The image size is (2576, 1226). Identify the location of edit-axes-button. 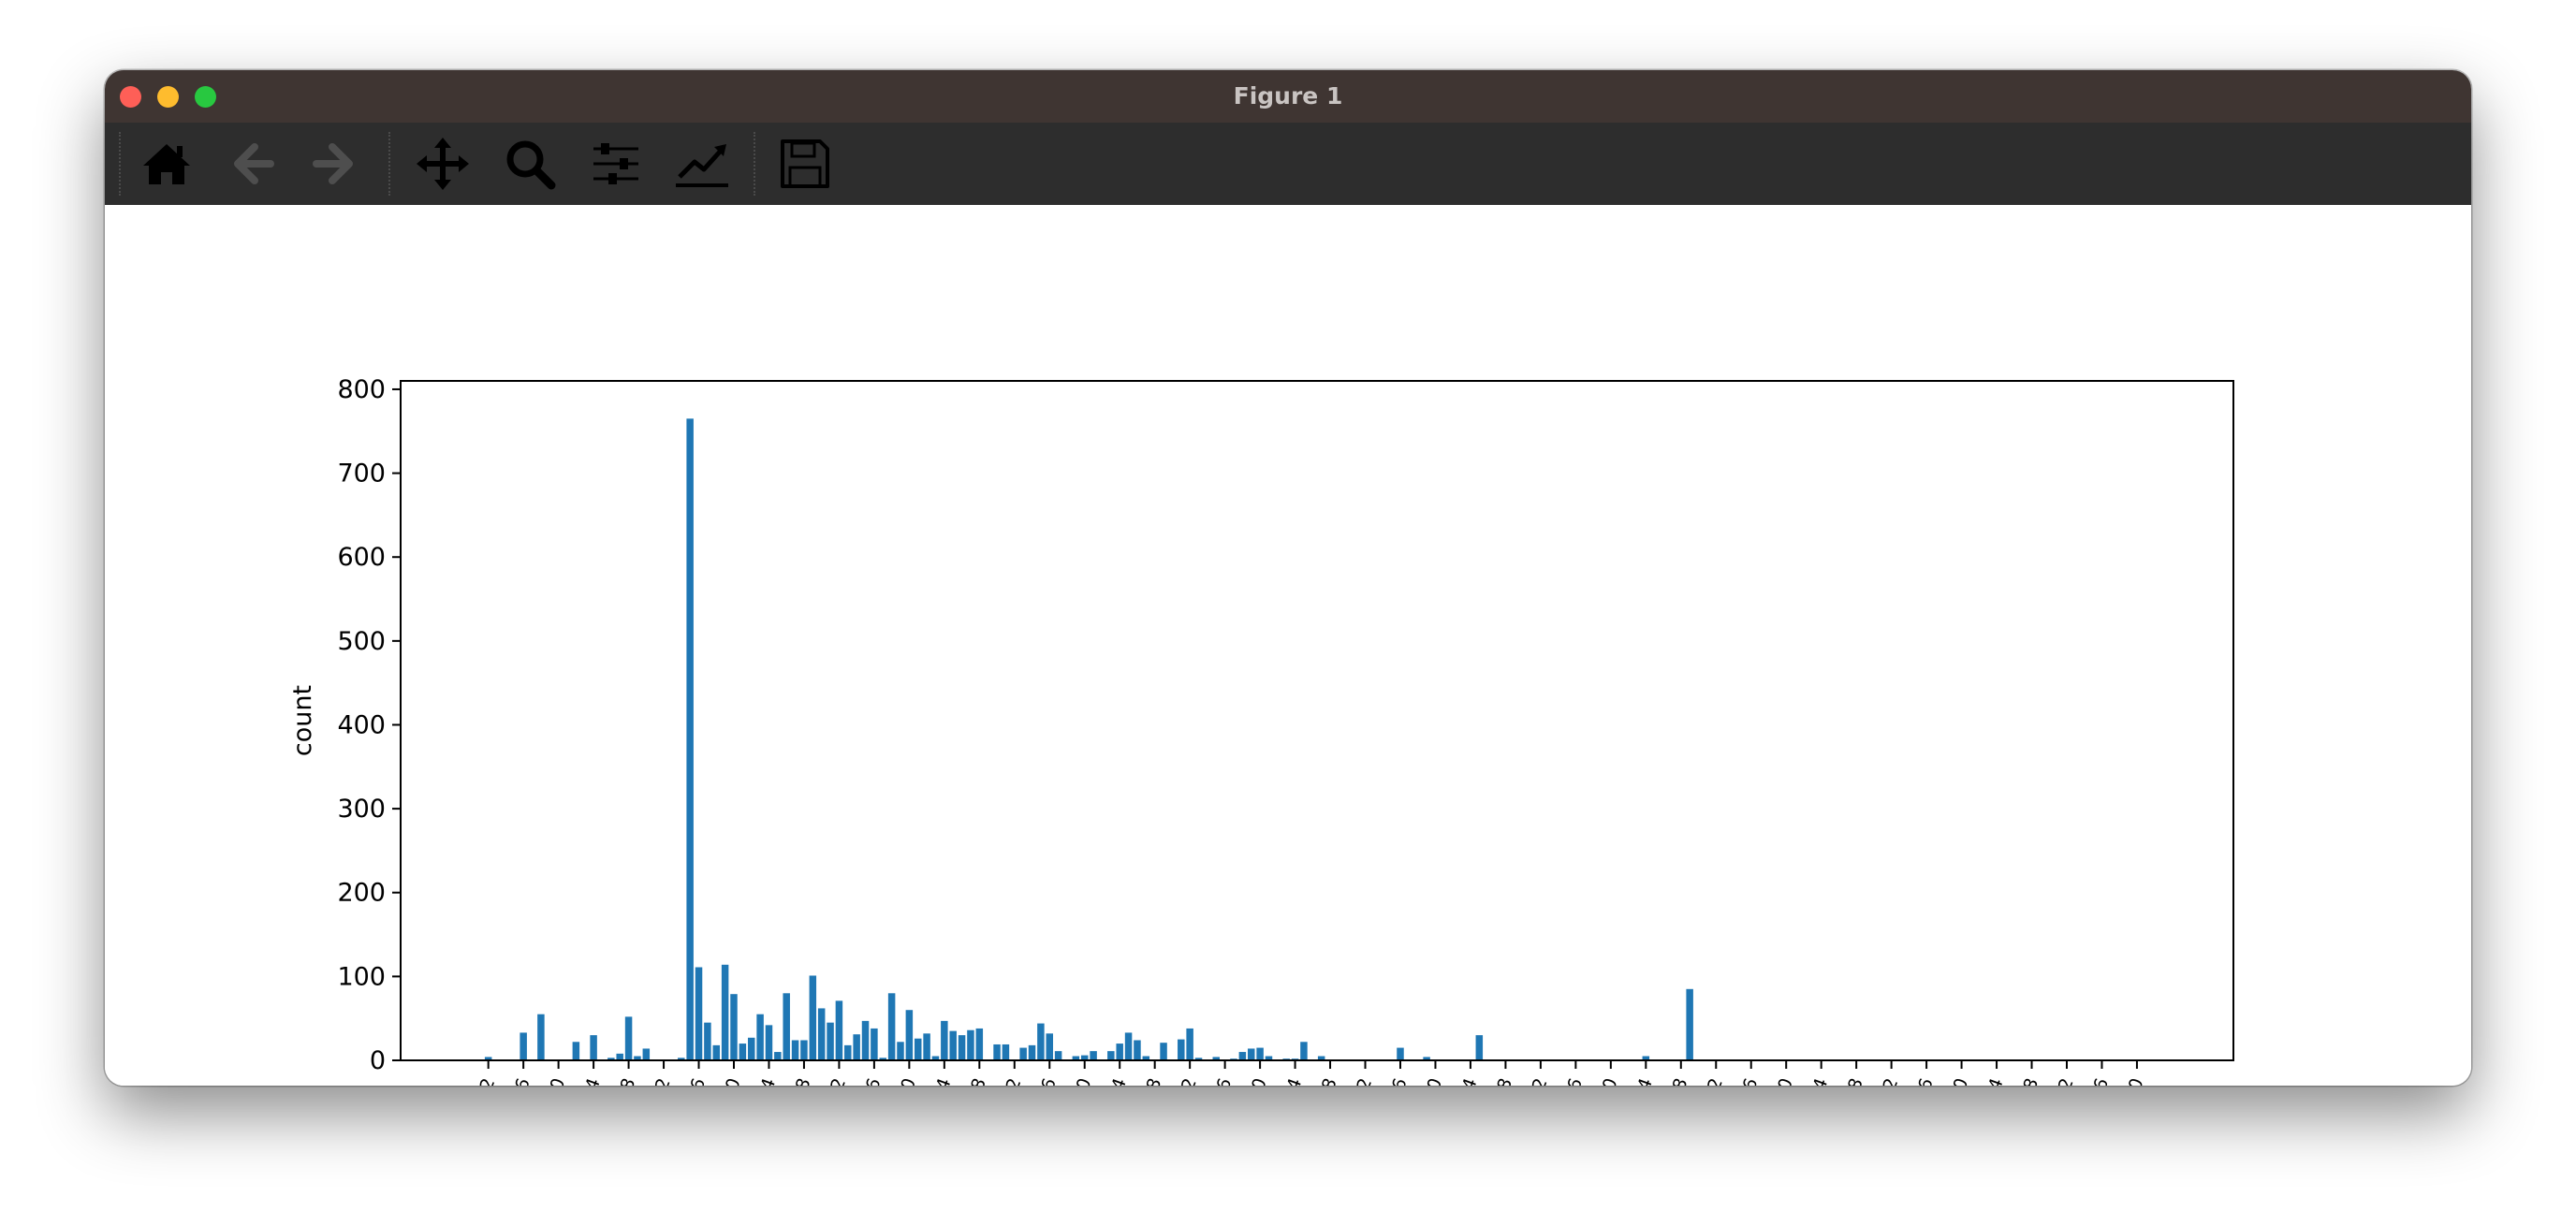
(702, 164).